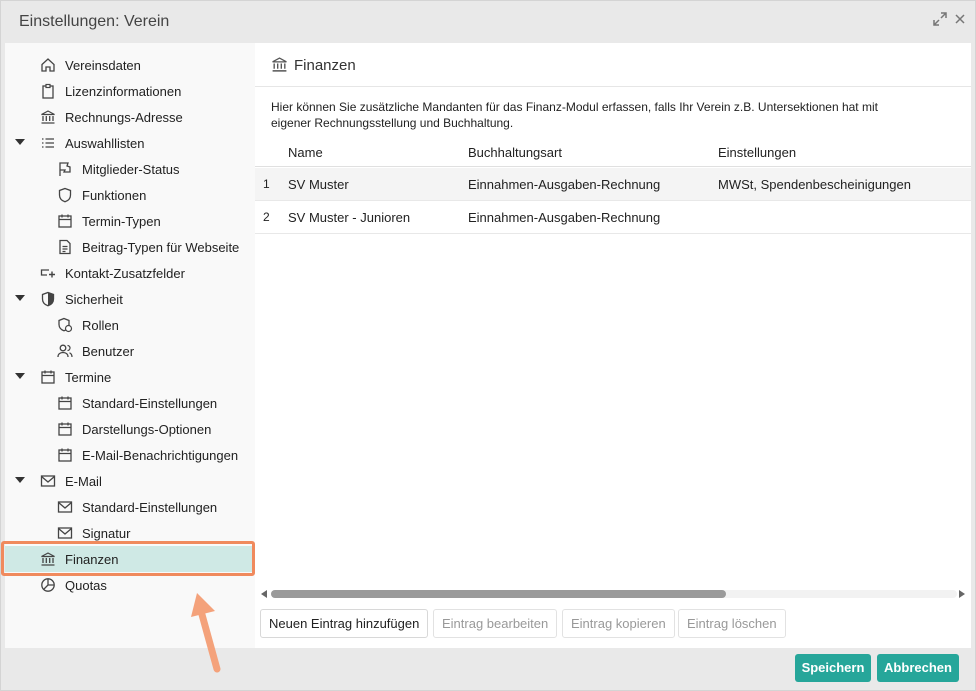 The image size is (976, 691). I want to click on tree-item-label: Auswahllisten, so click(105, 143).